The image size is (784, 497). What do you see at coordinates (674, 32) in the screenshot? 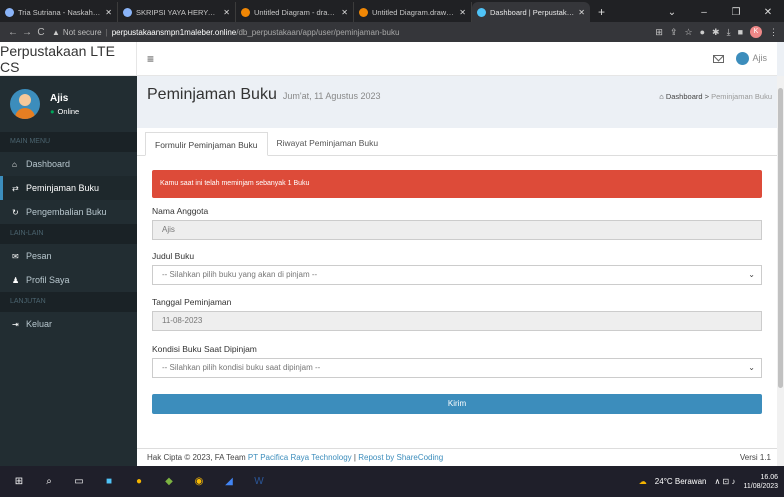
I see `share-icon: ⇪` at bounding box center [674, 32].